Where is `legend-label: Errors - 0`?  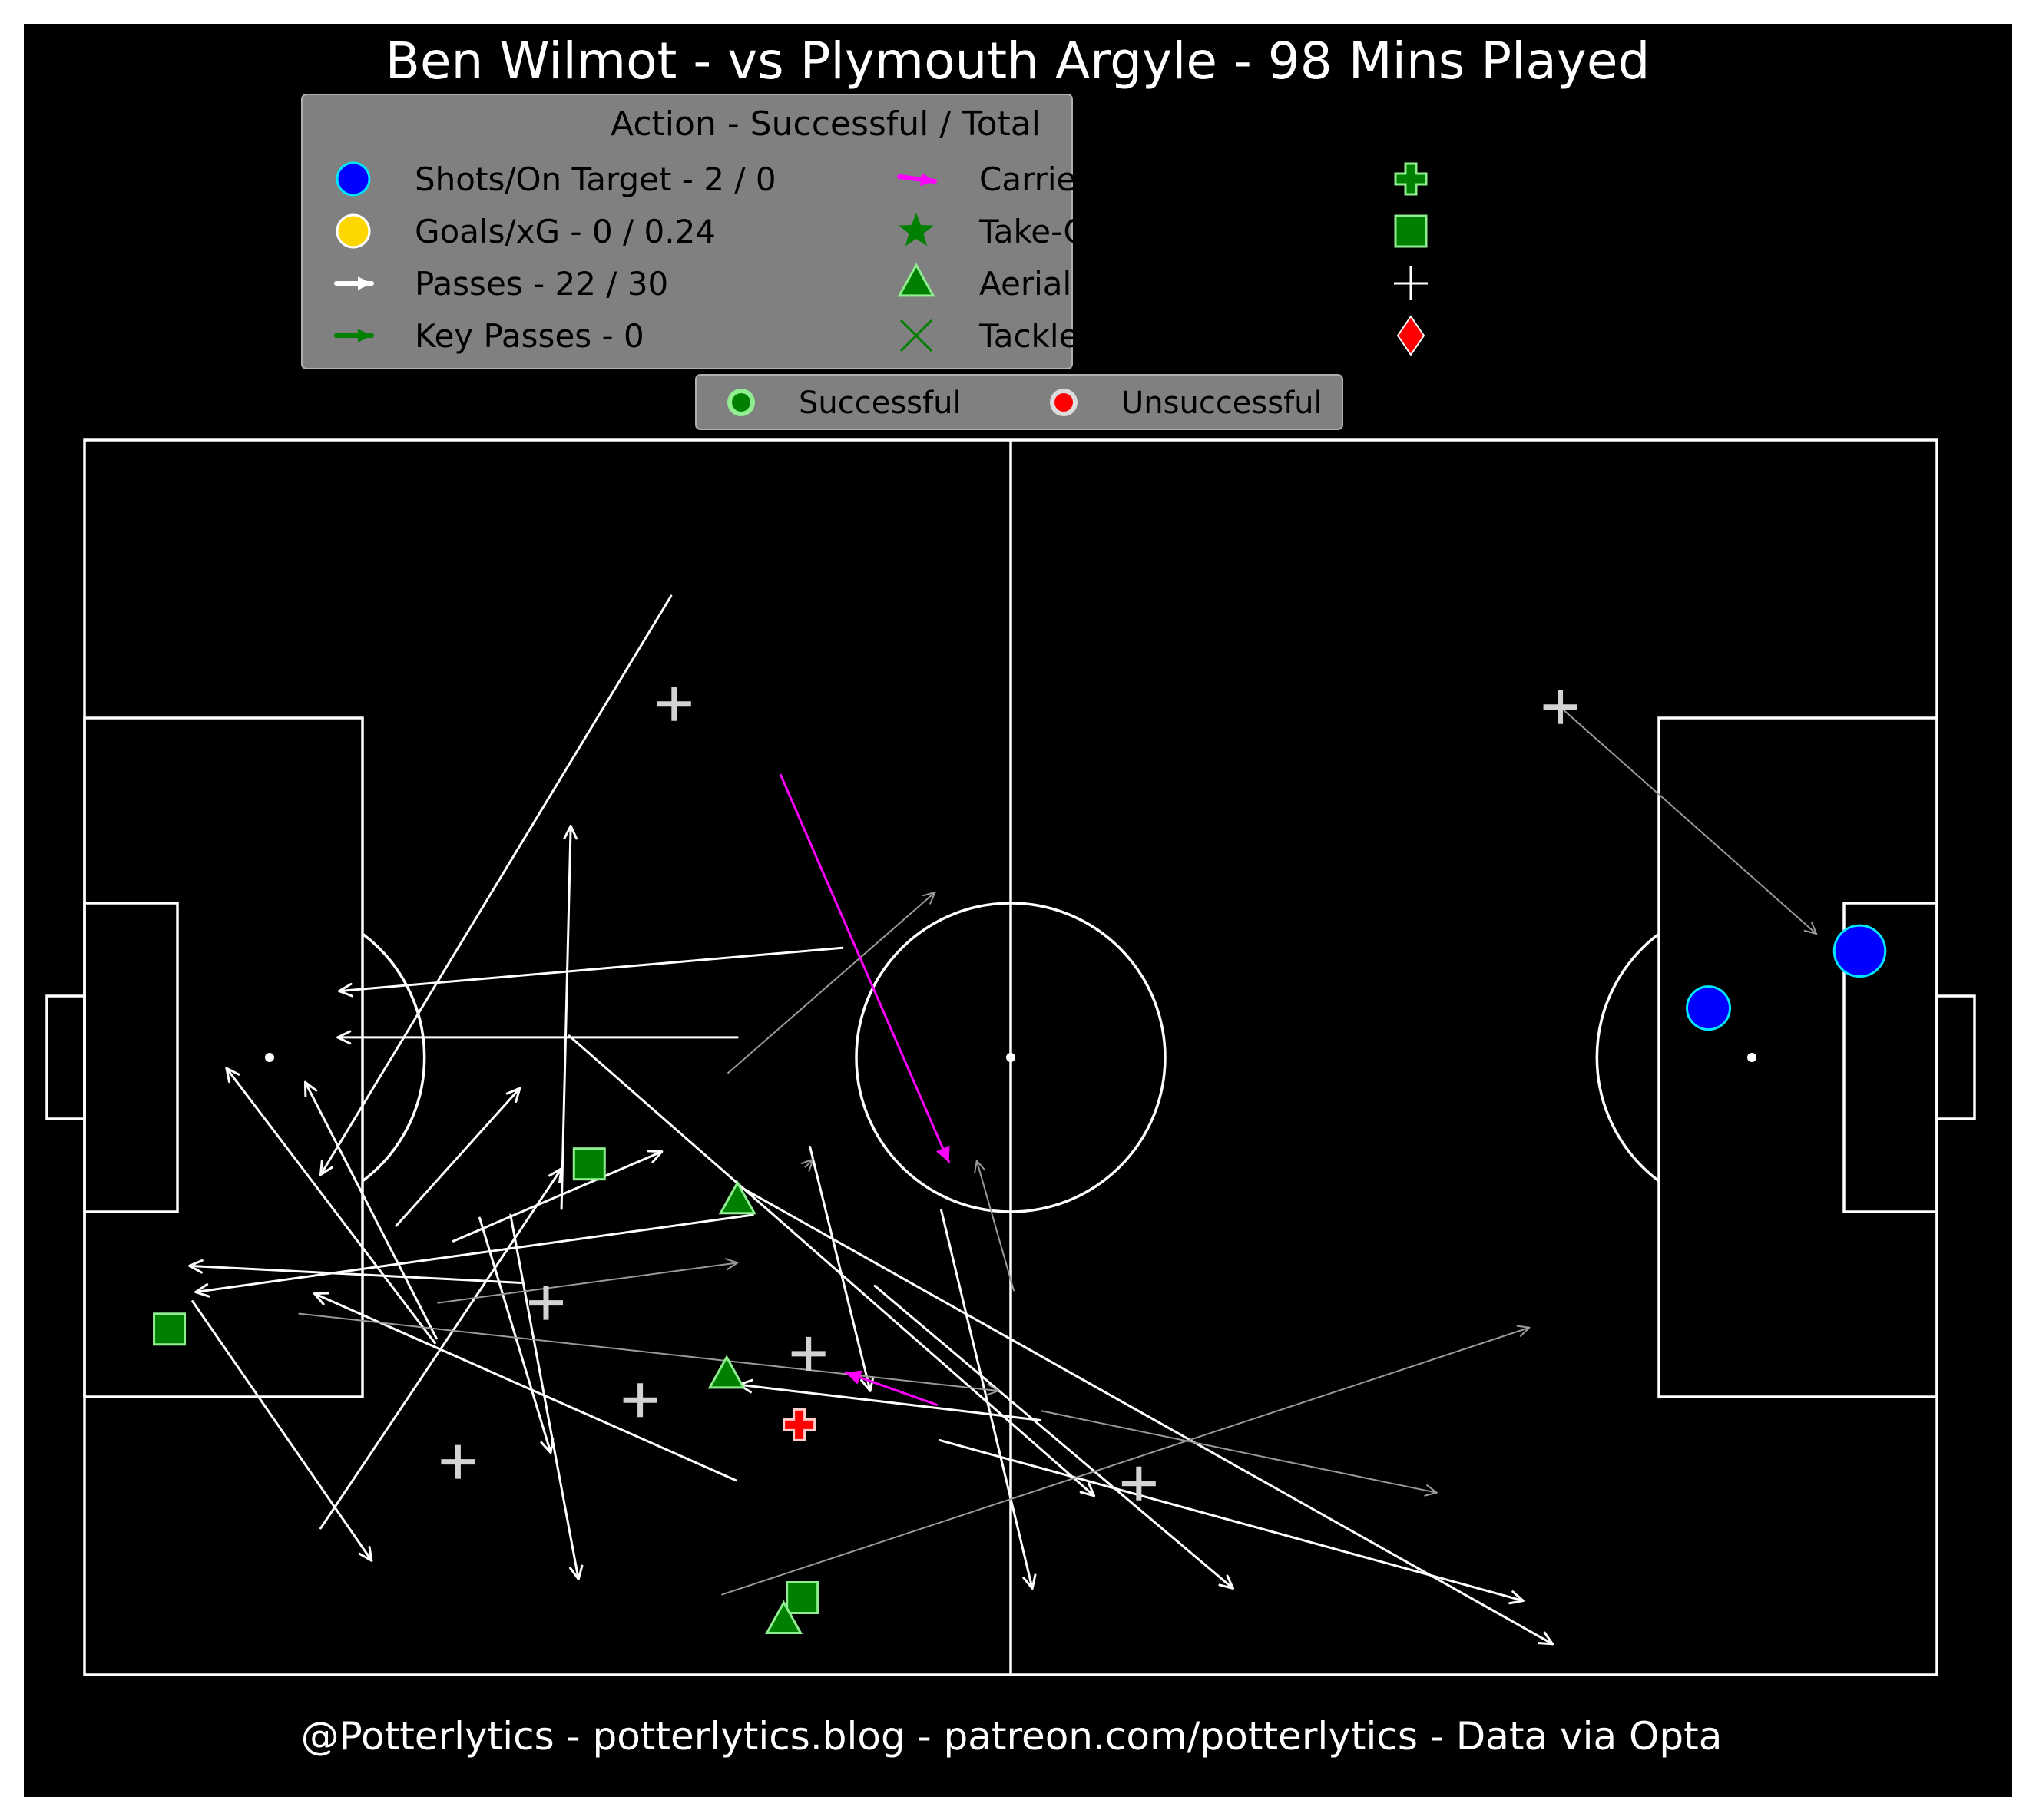 legend-label: Errors - 0 is located at coordinates (1547, 336).